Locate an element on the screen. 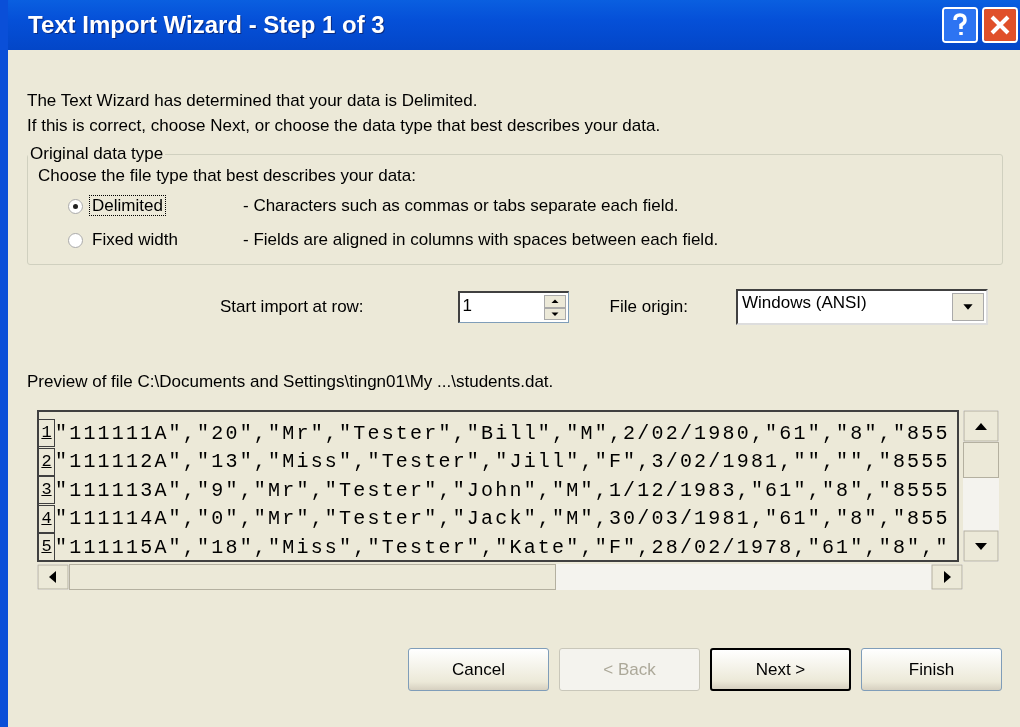  group-prompt: Choose the file type that best describes your data: is located at coordinates (227, 176).